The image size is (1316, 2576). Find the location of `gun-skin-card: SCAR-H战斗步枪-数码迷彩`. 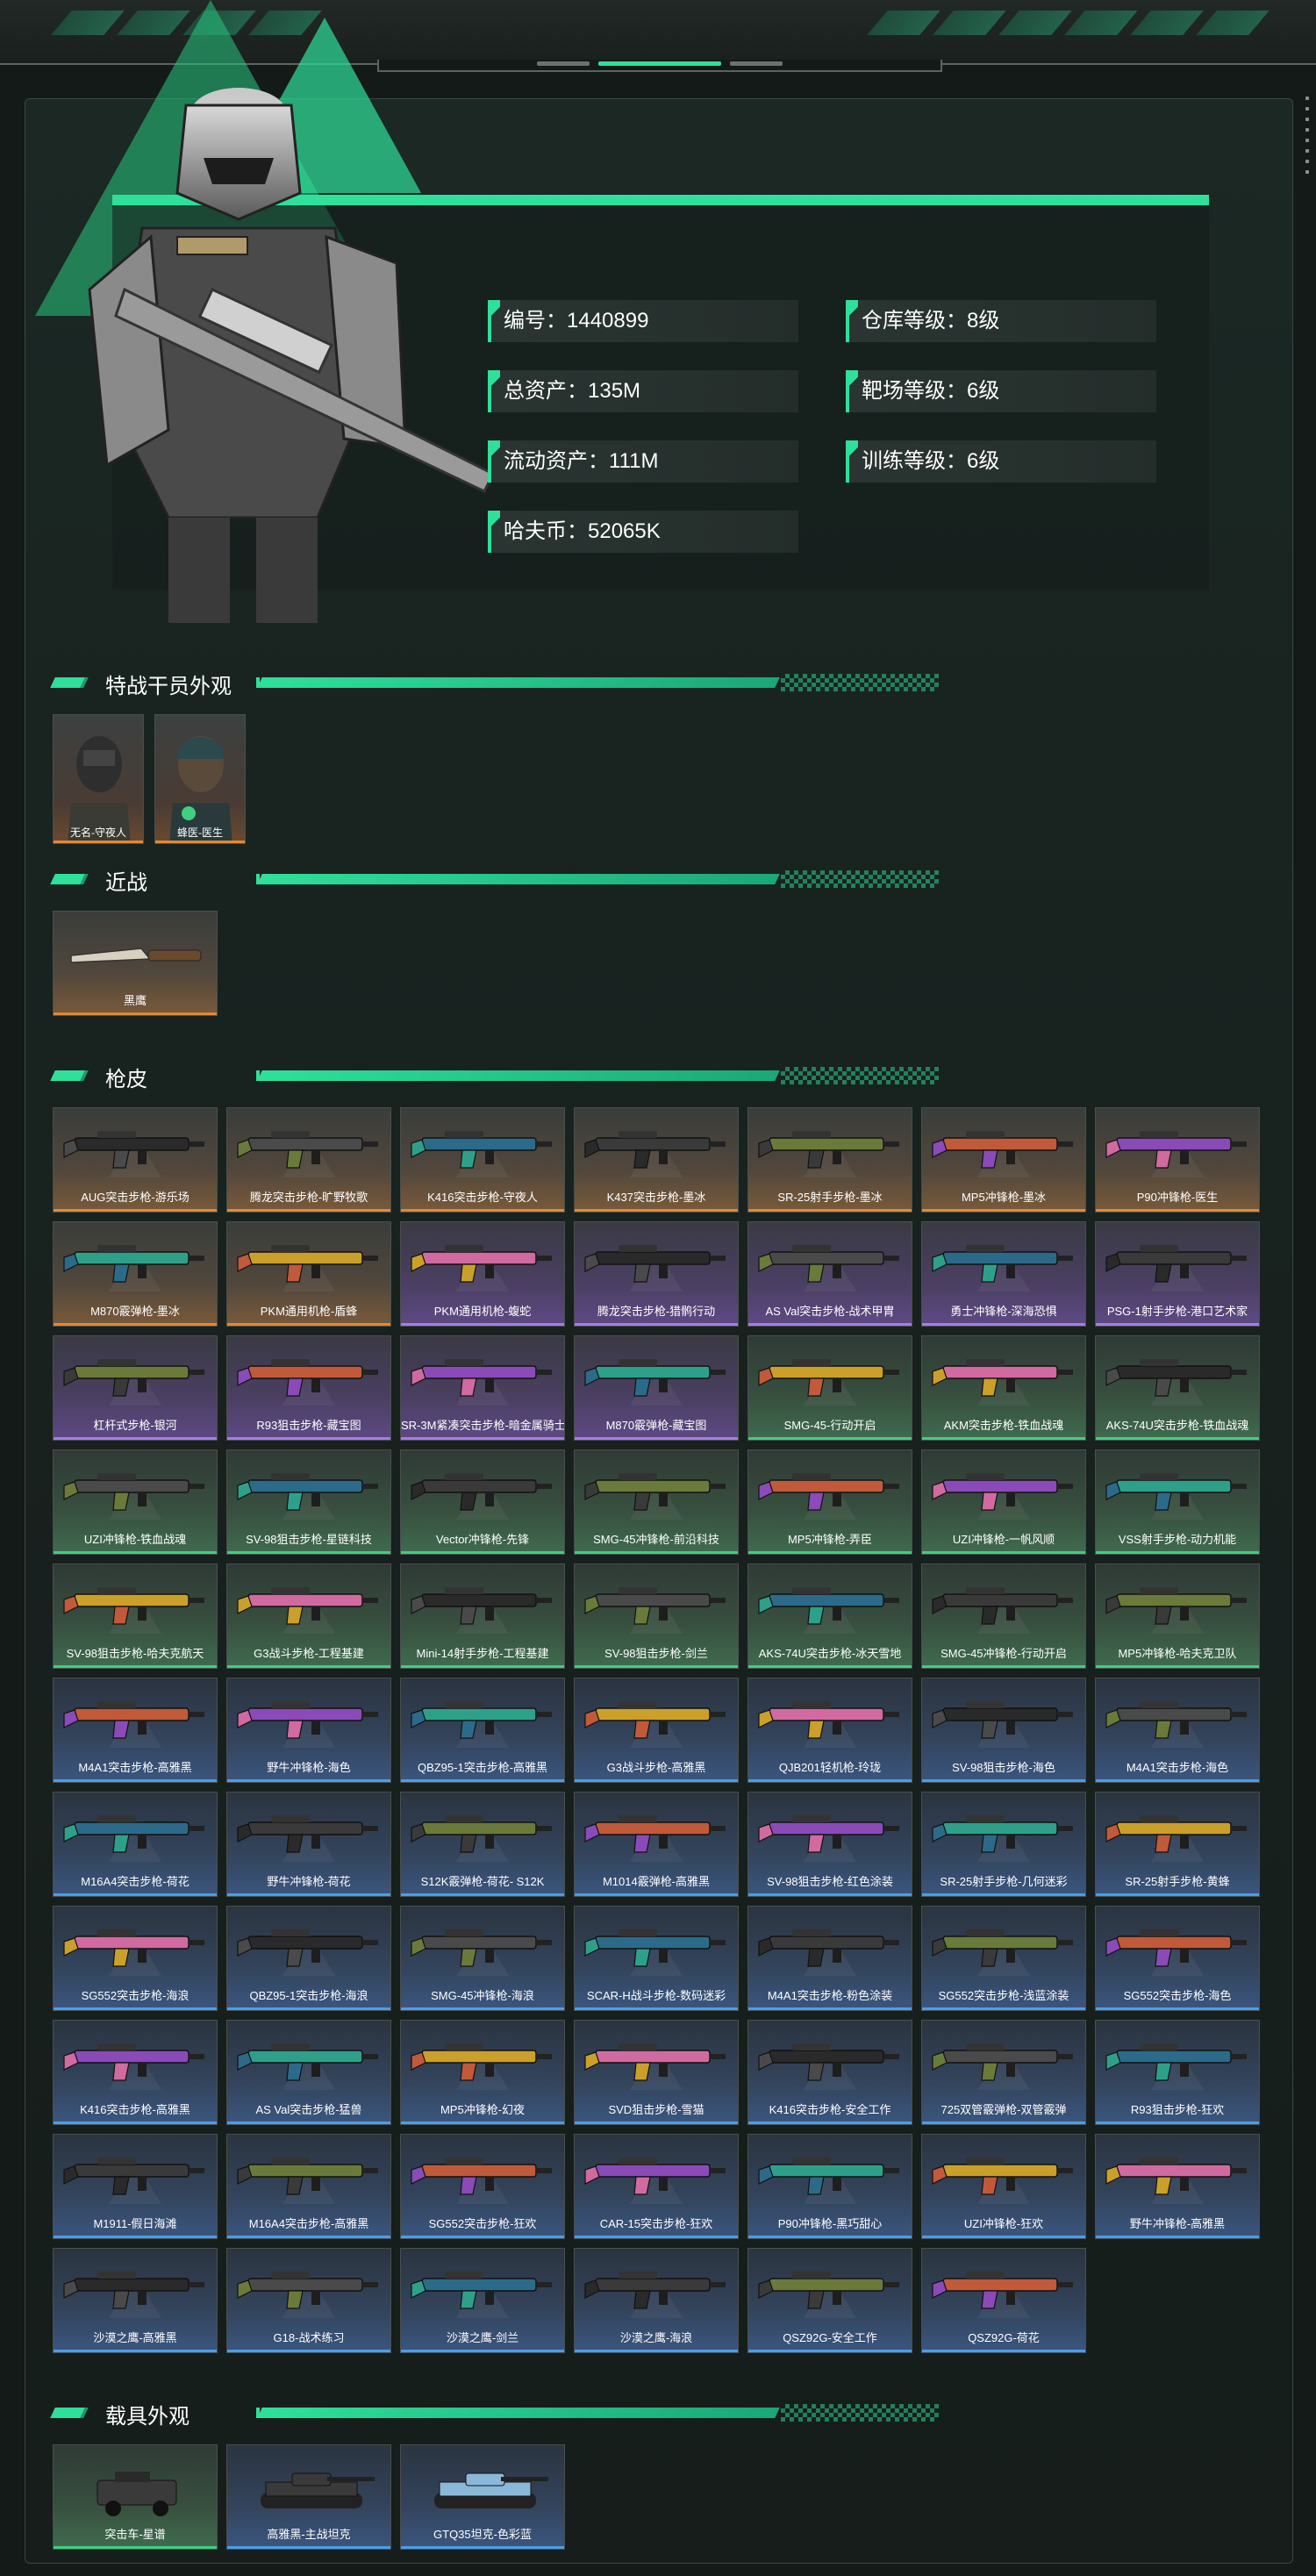

gun-skin-card: SCAR-H战斗步枪-数码迷彩 is located at coordinates (656, 1958).